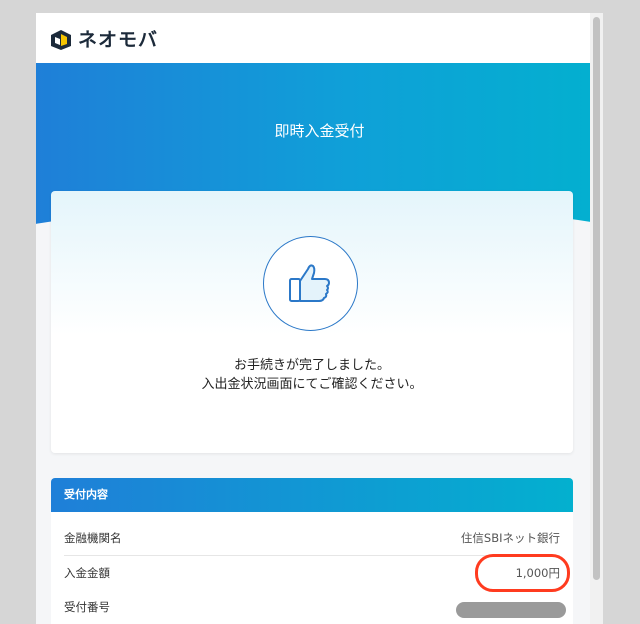 Image resolution: width=640 pixels, height=624 pixels. I want to click on thumbs-up-icon, so click(309, 283).